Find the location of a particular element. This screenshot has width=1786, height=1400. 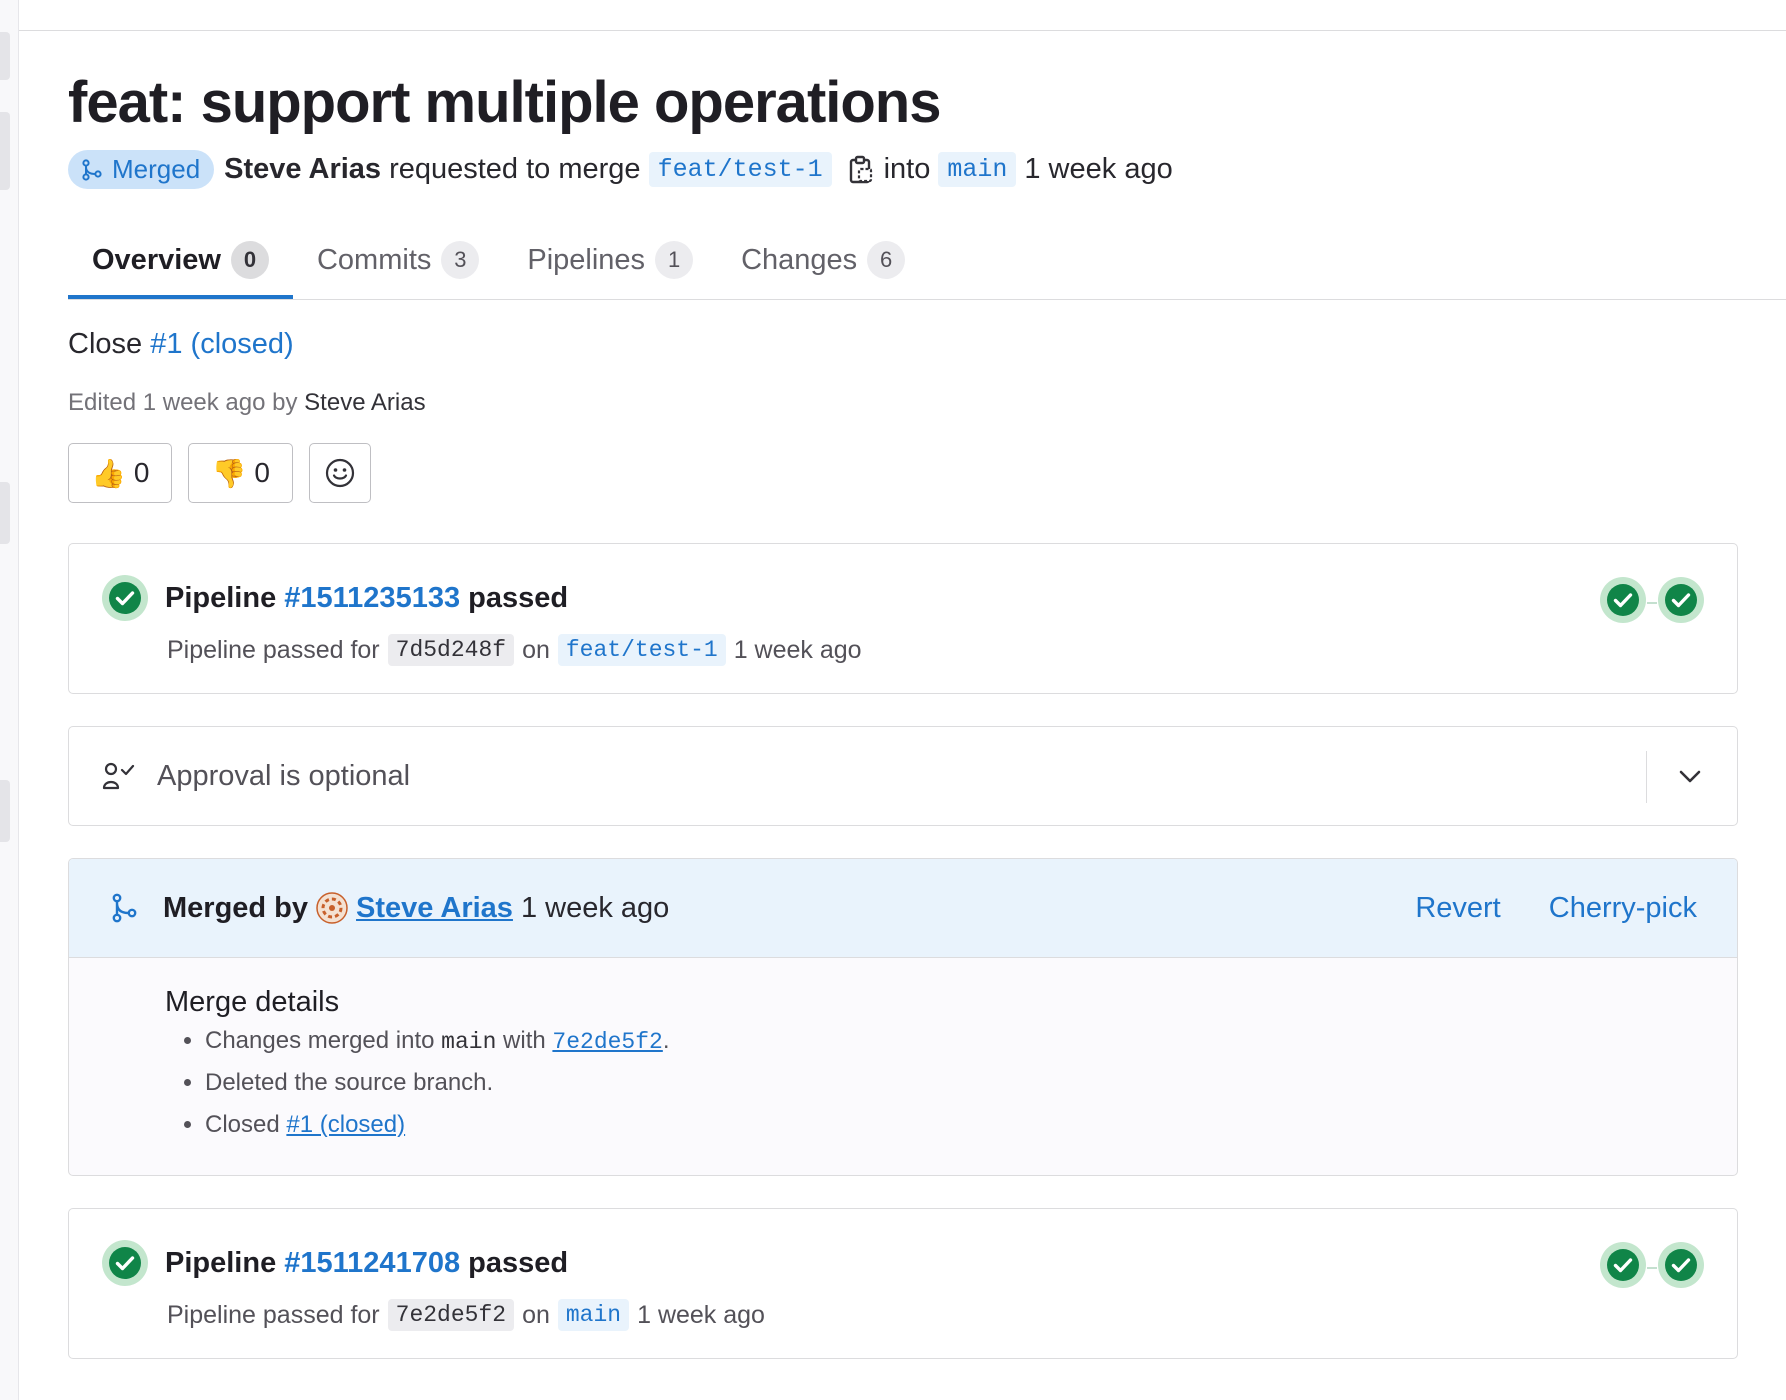

tab-pipelines: Pipelines 1 is located at coordinates (610, 261).